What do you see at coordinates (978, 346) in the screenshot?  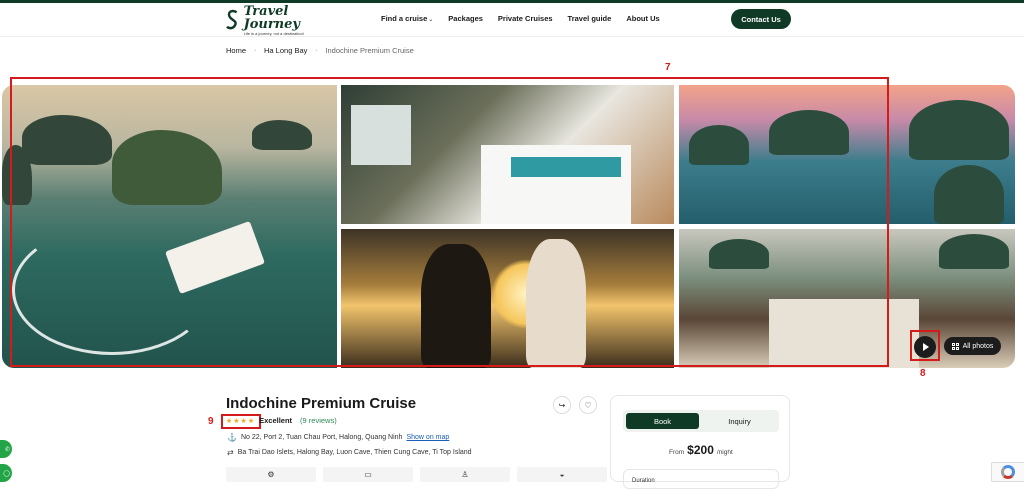 I see `all-photos-label: All photos` at bounding box center [978, 346].